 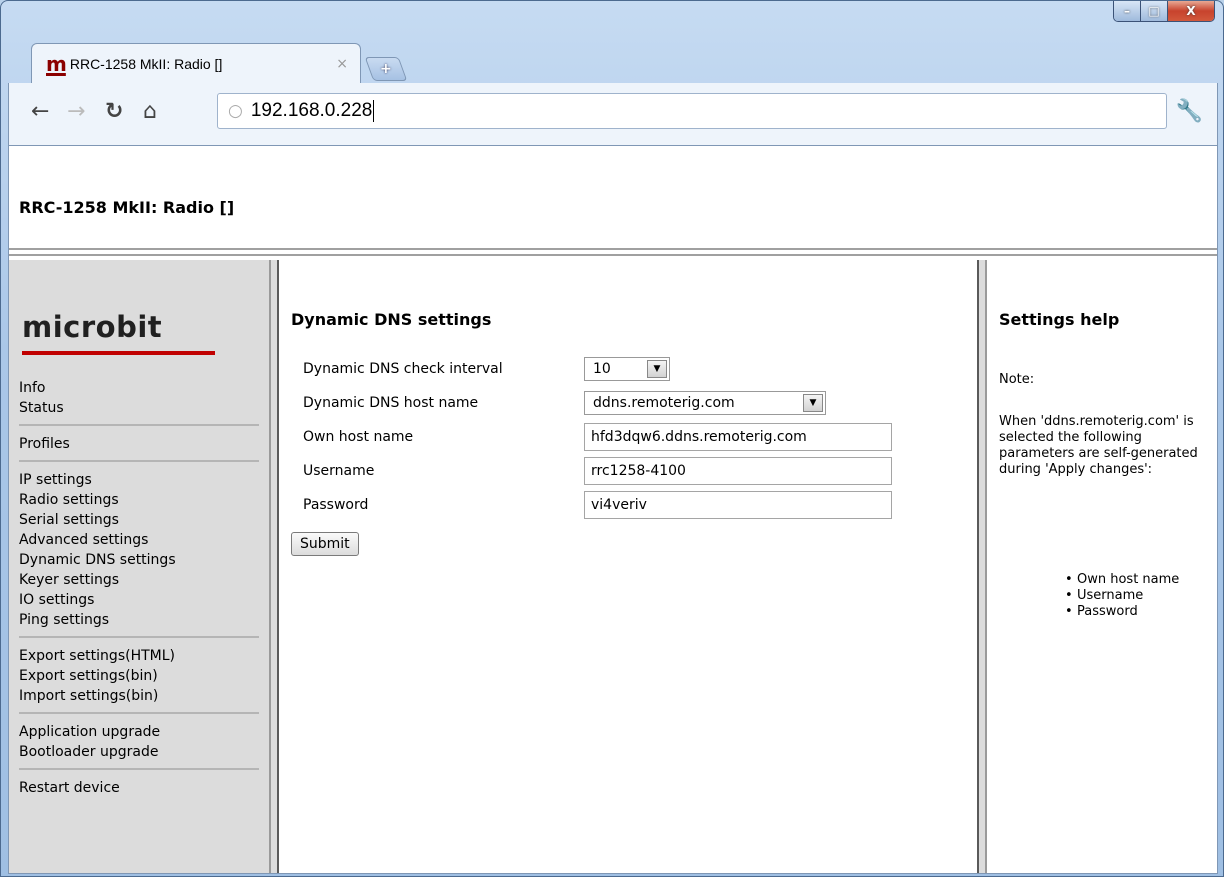 What do you see at coordinates (391, 403) in the screenshot?
I see `host-name-label: Dynamic DNS host name` at bounding box center [391, 403].